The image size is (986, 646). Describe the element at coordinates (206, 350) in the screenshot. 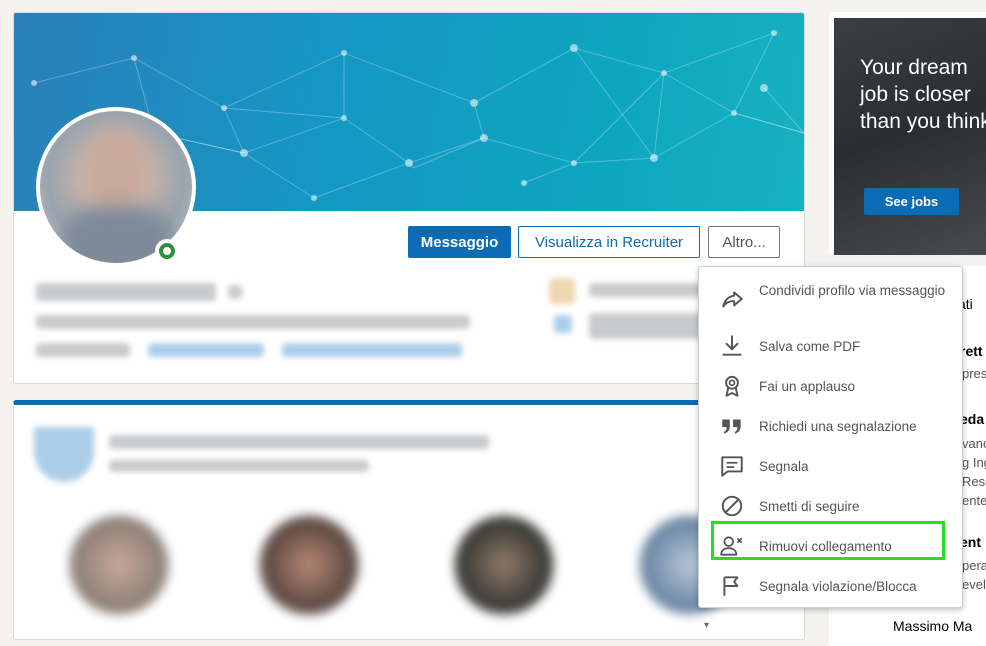

I see `connections-link-redacted` at that location.